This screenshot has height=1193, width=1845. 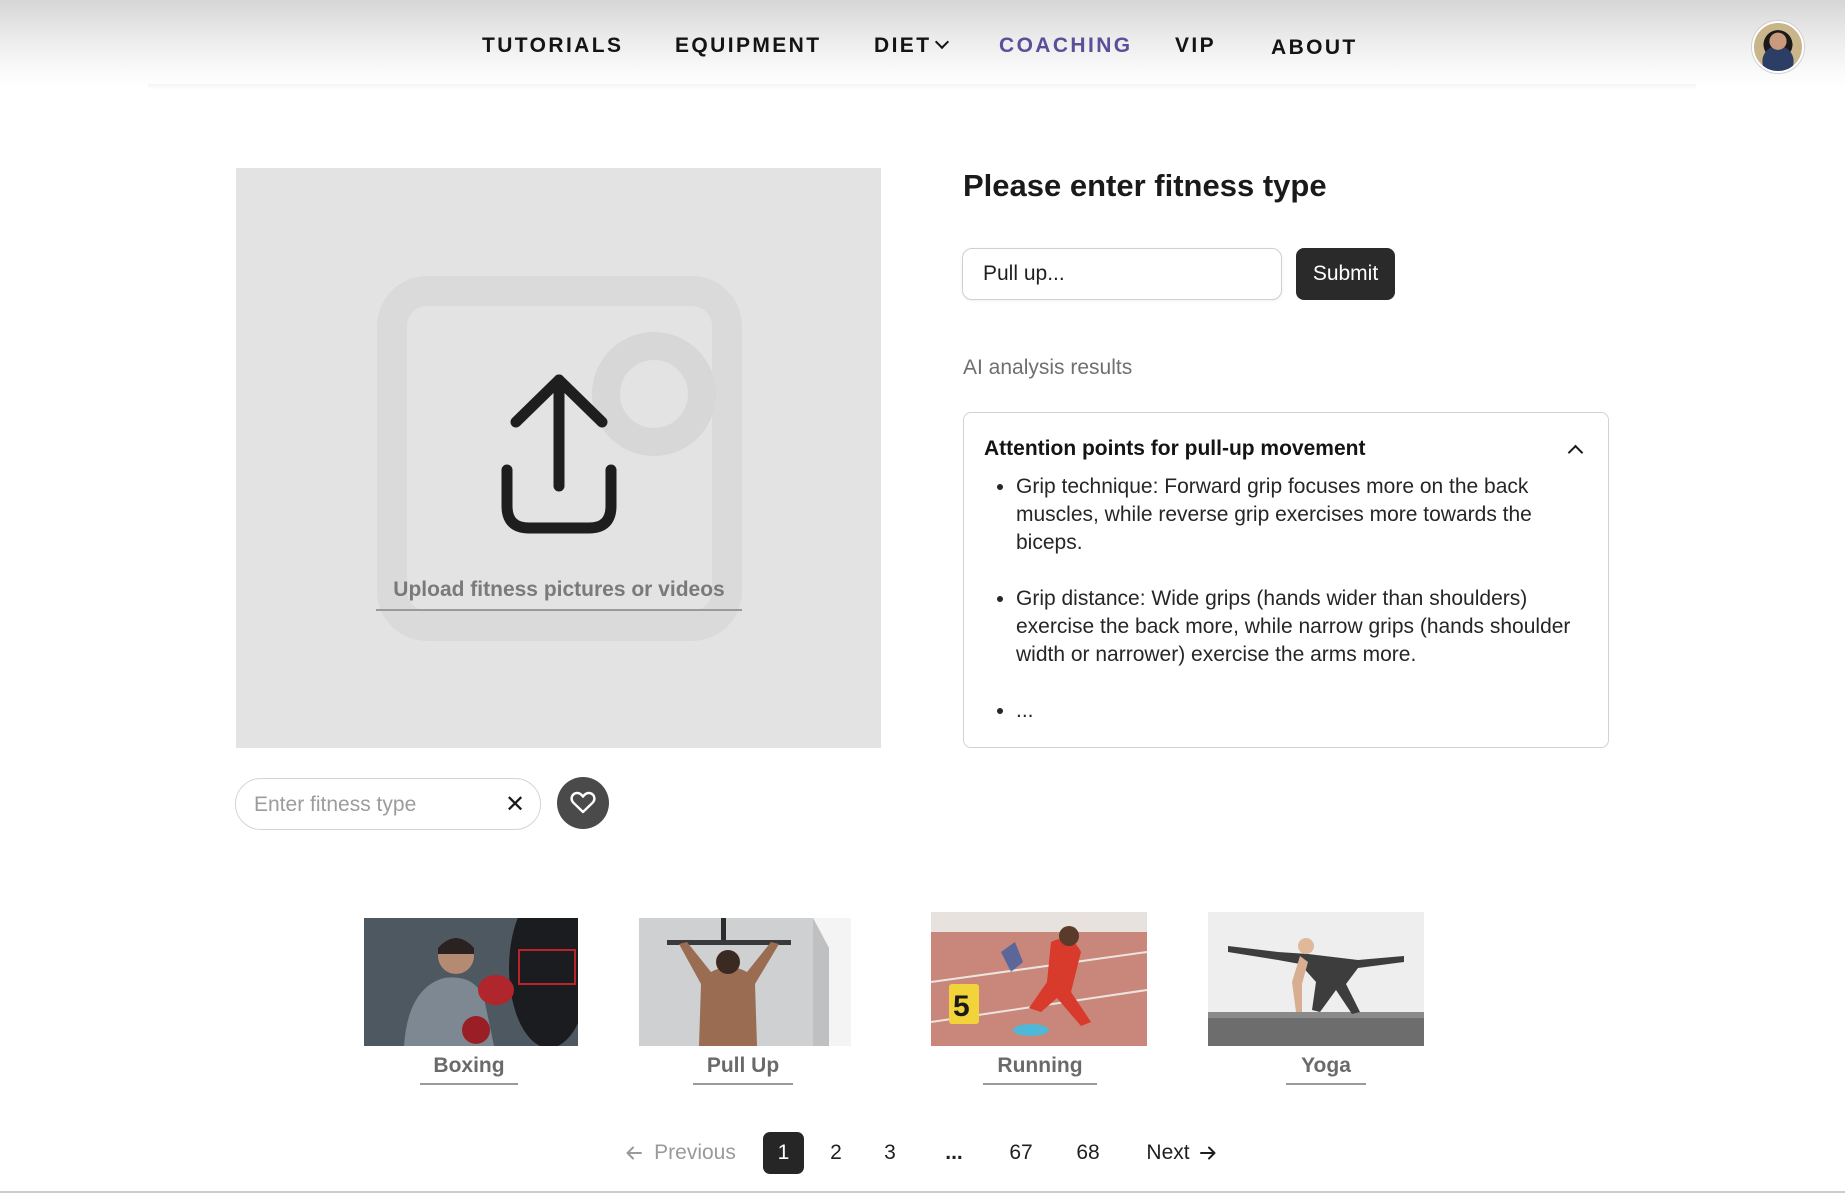 I want to click on fitness-type-heading: Please enter fitness type, so click(x=1145, y=185).